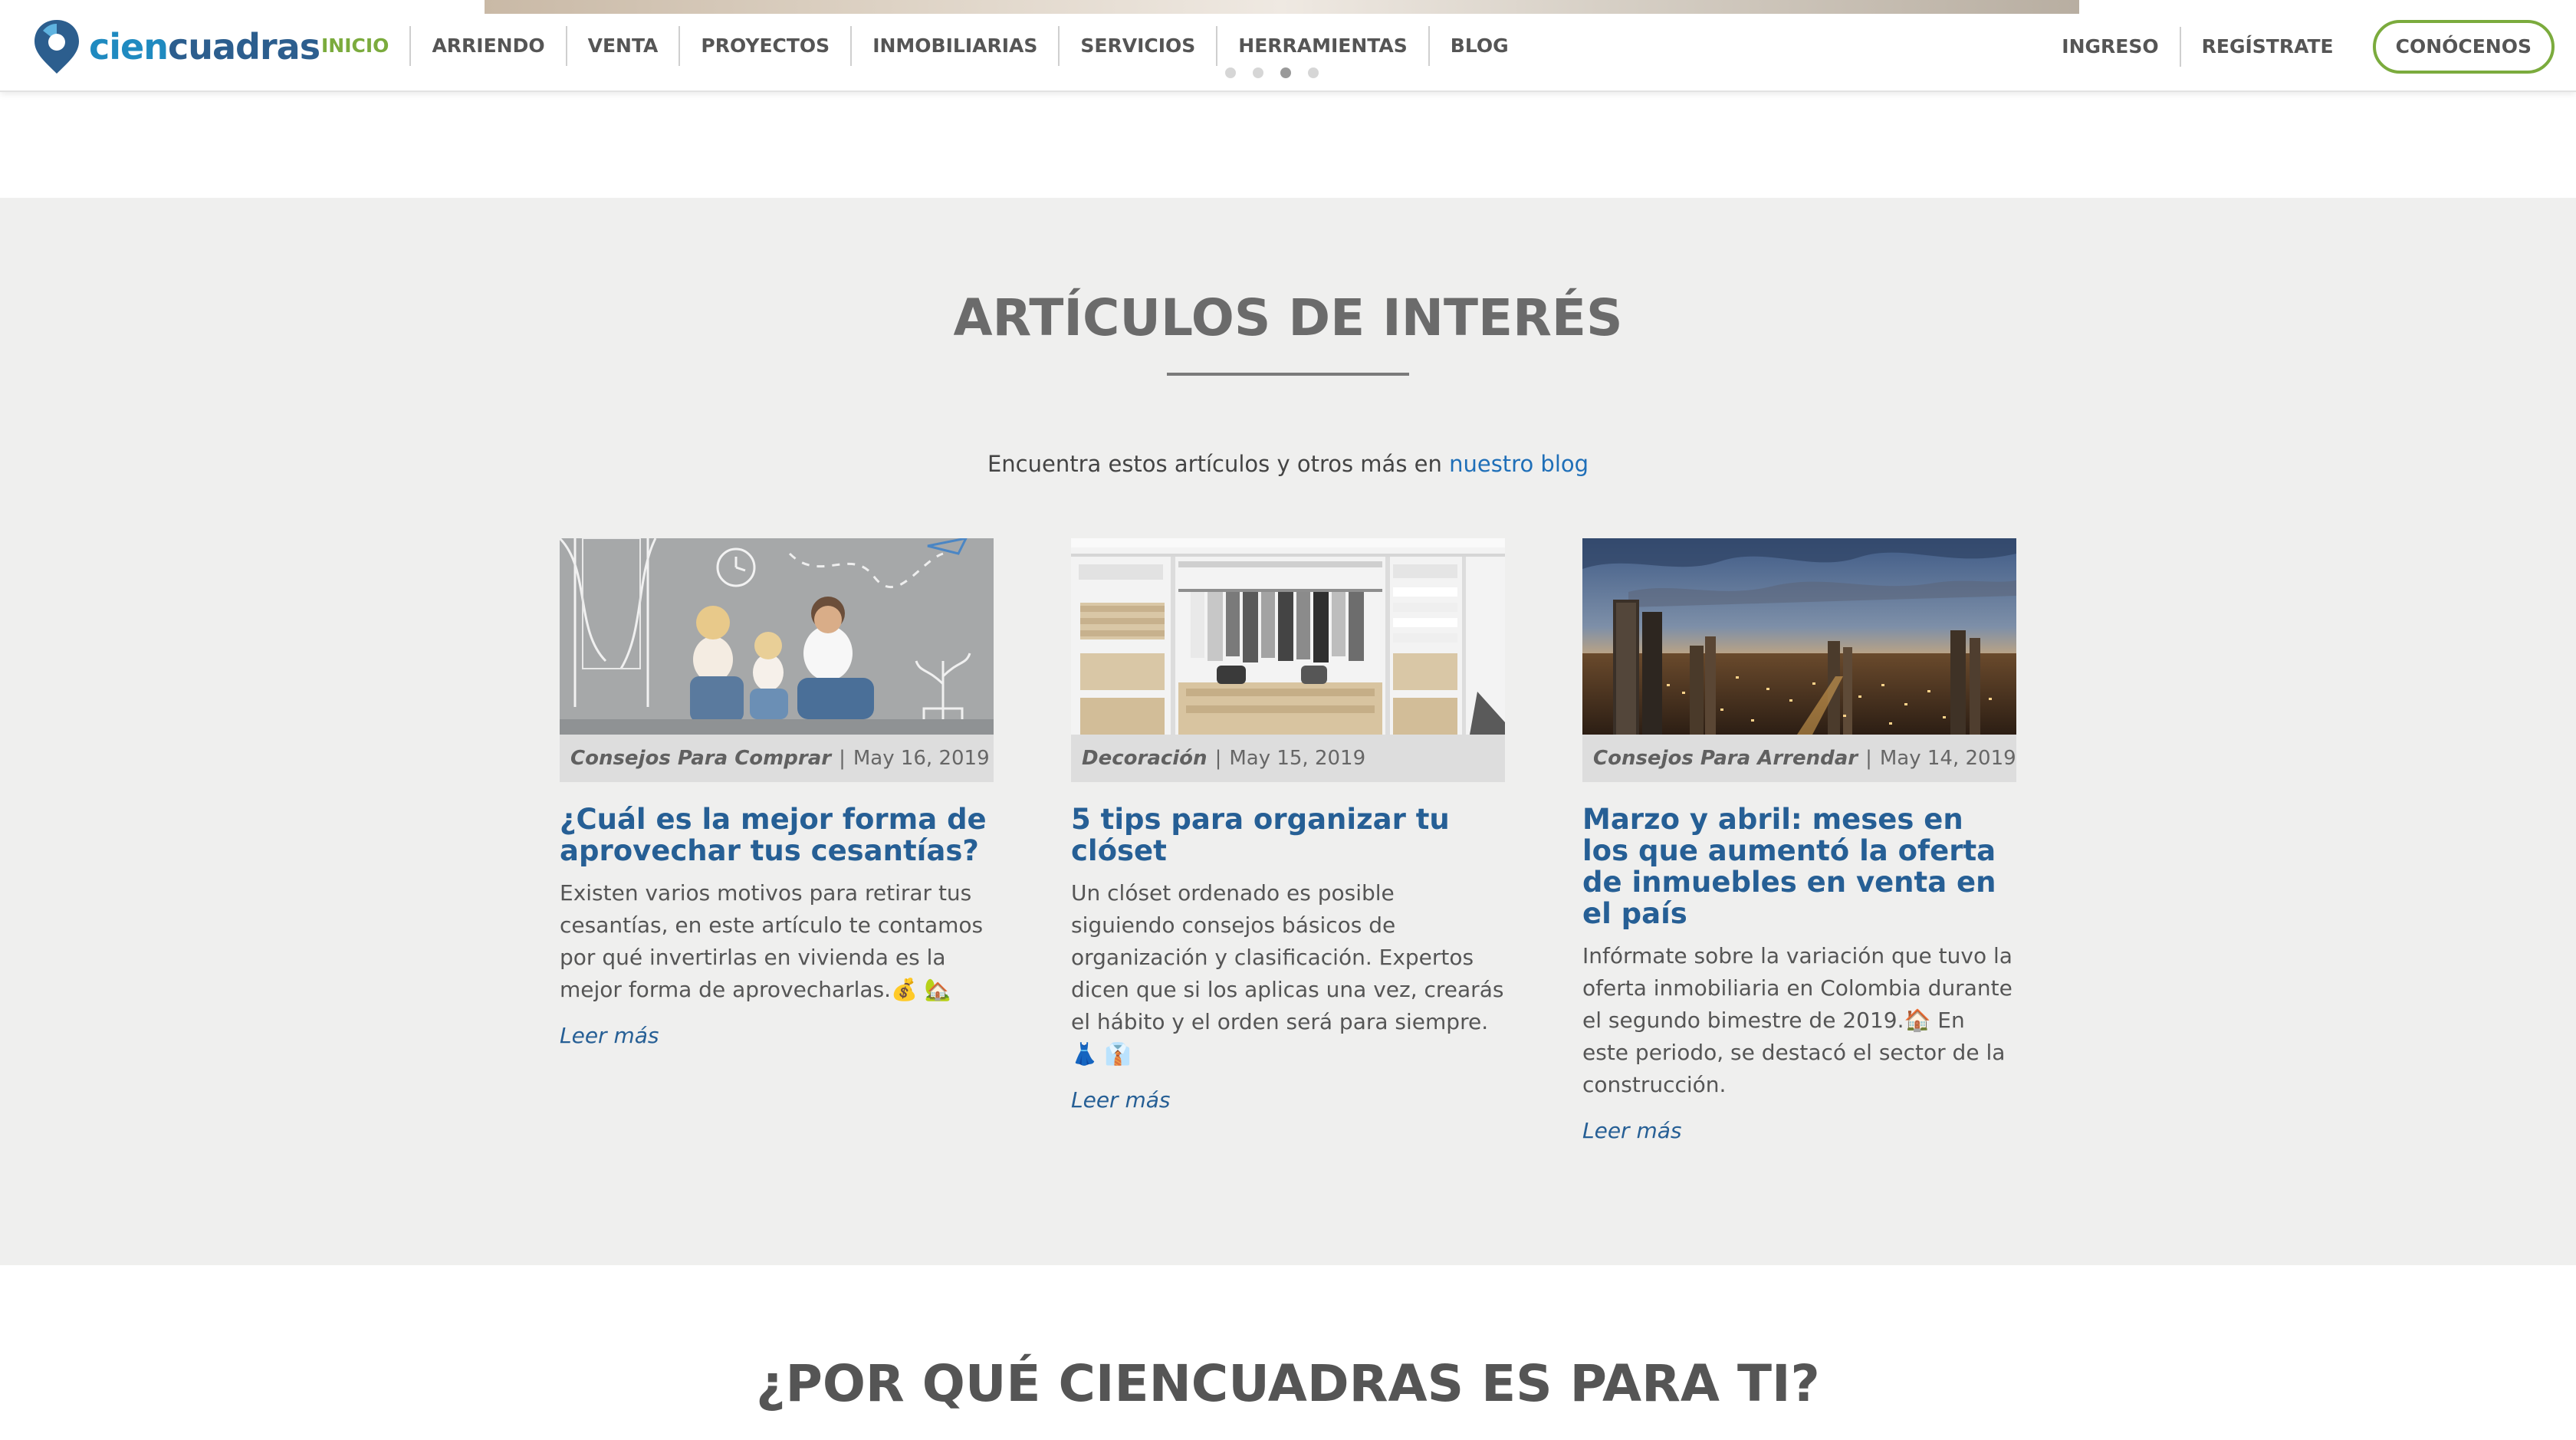  What do you see at coordinates (1139, 46) in the screenshot?
I see `nav-servicios: SERVICIOS` at bounding box center [1139, 46].